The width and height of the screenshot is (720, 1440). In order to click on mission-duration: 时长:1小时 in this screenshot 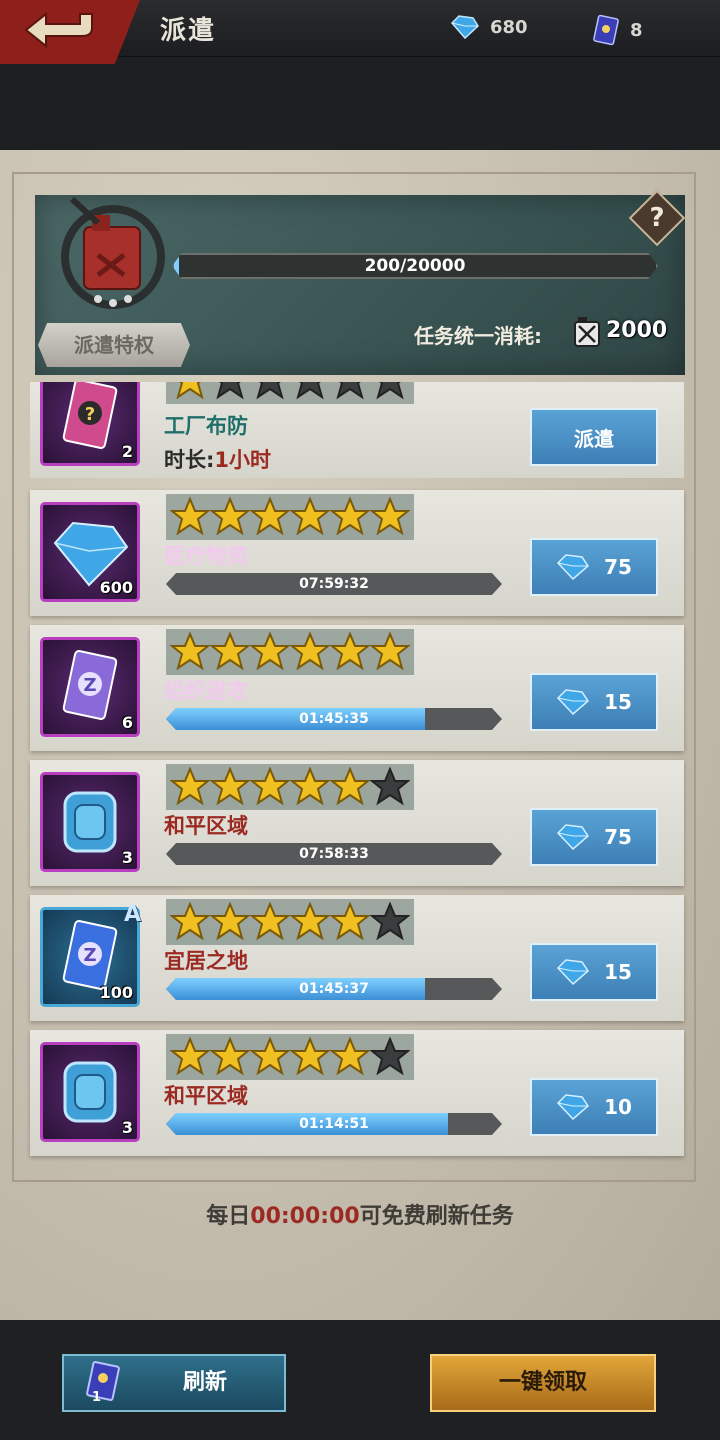, I will do `click(217, 459)`.